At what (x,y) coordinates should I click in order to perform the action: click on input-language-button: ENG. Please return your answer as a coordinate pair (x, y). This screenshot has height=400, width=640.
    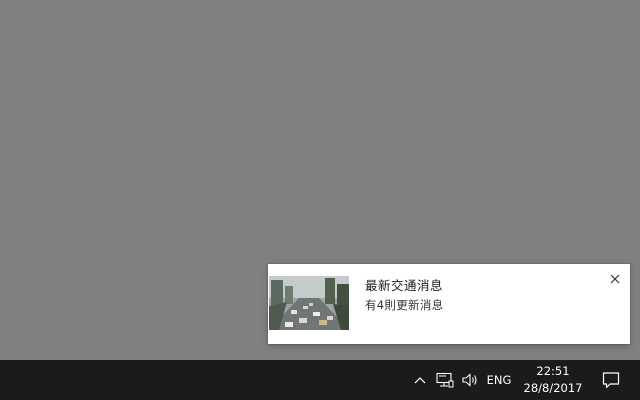
    Looking at the image, I should click on (499, 380).